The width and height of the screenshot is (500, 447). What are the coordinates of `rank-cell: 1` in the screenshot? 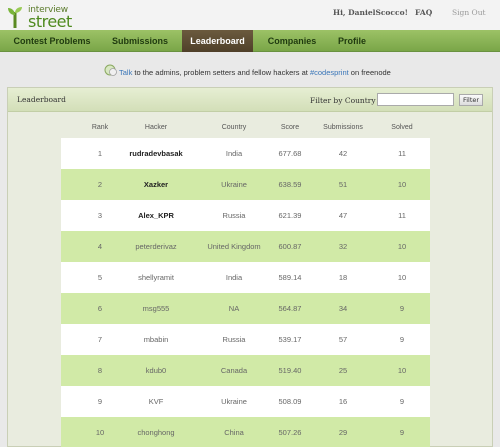 It's located at (100, 153).